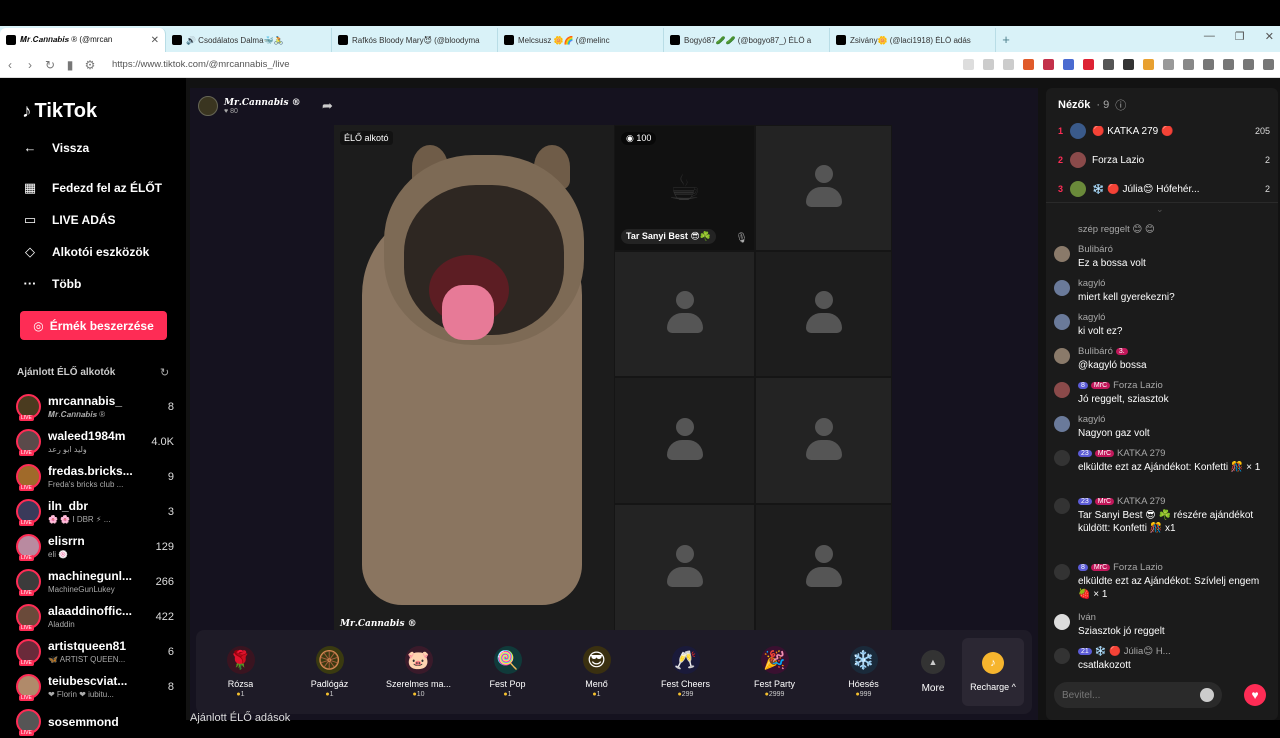 The image size is (1280, 738). I want to click on browser-tab: 🔊 Csodálatos Dalma🐳🚴, so click(249, 40).